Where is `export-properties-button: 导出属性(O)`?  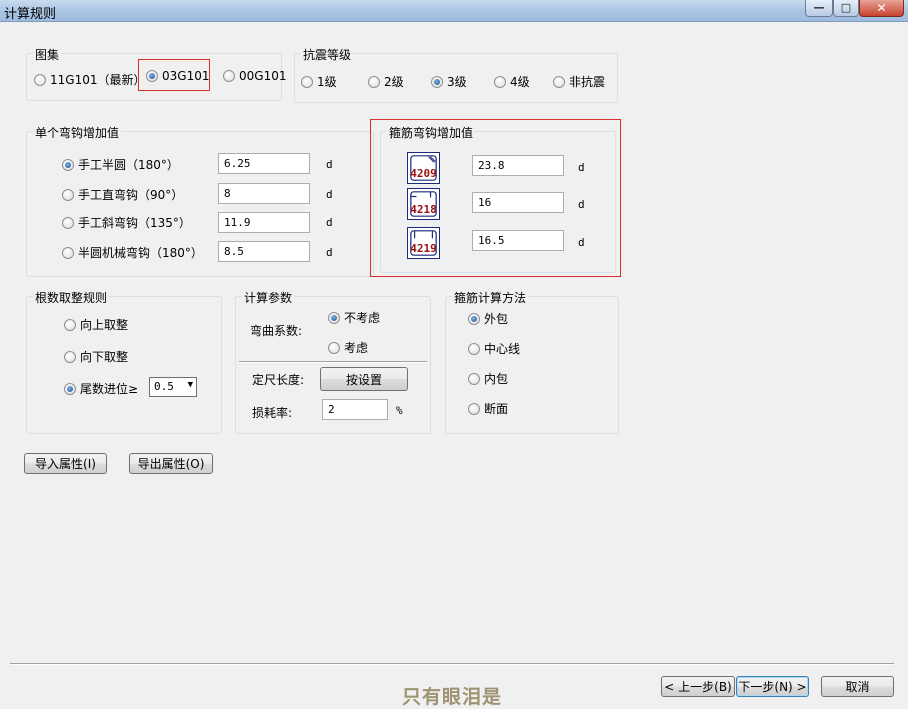
export-properties-button: 导出属性(O) is located at coordinates (171, 463).